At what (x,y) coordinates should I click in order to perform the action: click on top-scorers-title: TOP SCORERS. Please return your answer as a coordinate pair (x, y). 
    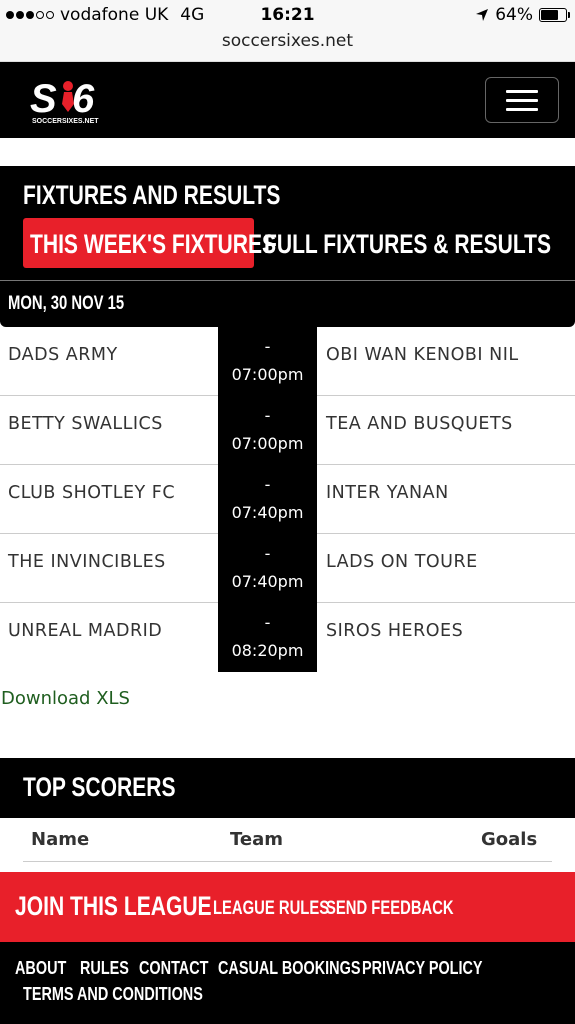
    Looking at the image, I should click on (99, 787).